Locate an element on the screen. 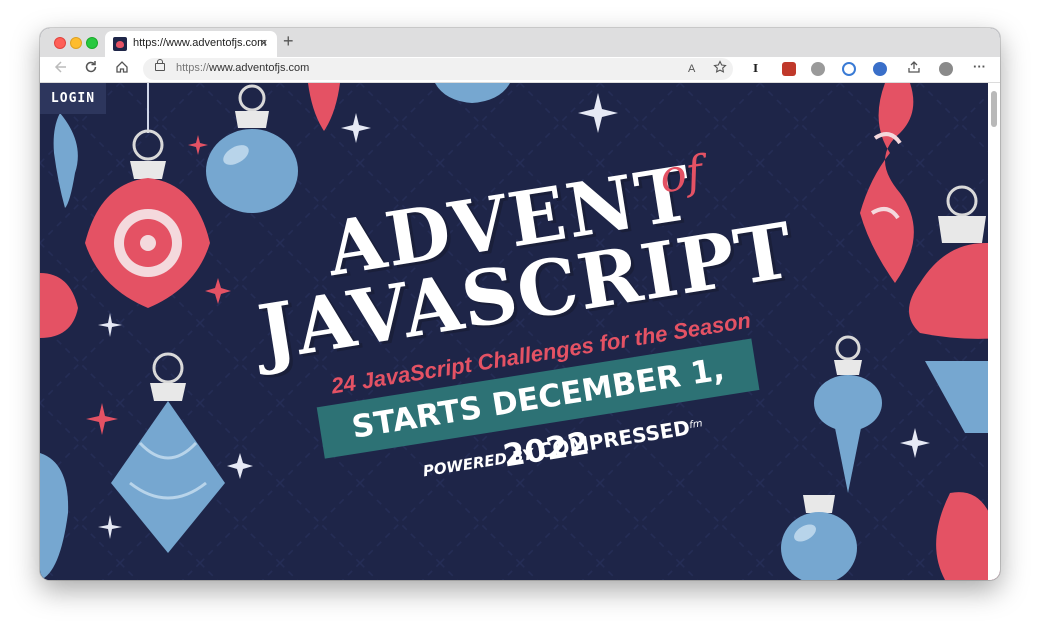 The height and width of the screenshot is (633, 1040). tab-title: https://www.adventofjs.com is located at coordinates (200, 43).